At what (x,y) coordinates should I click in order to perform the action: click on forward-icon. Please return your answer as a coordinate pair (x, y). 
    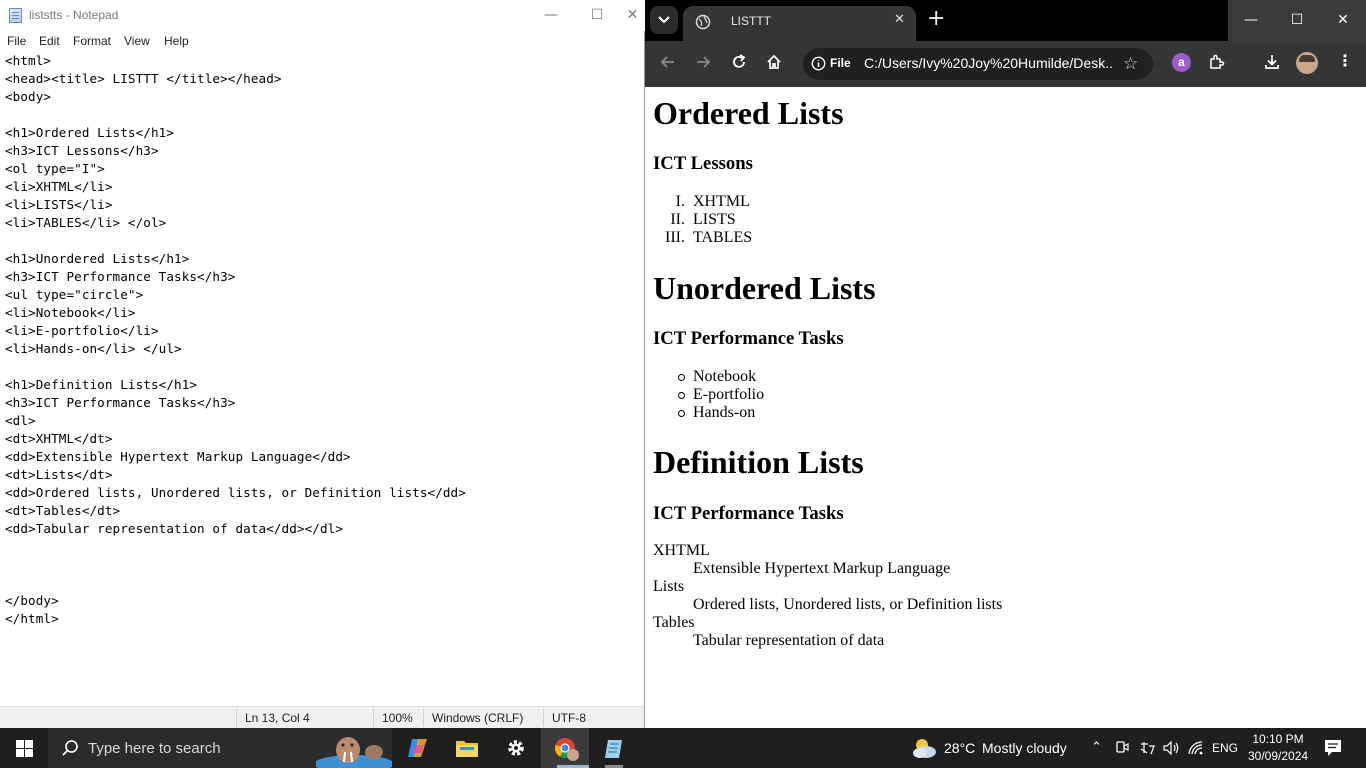
    Looking at the image, I should click on (703, 62).